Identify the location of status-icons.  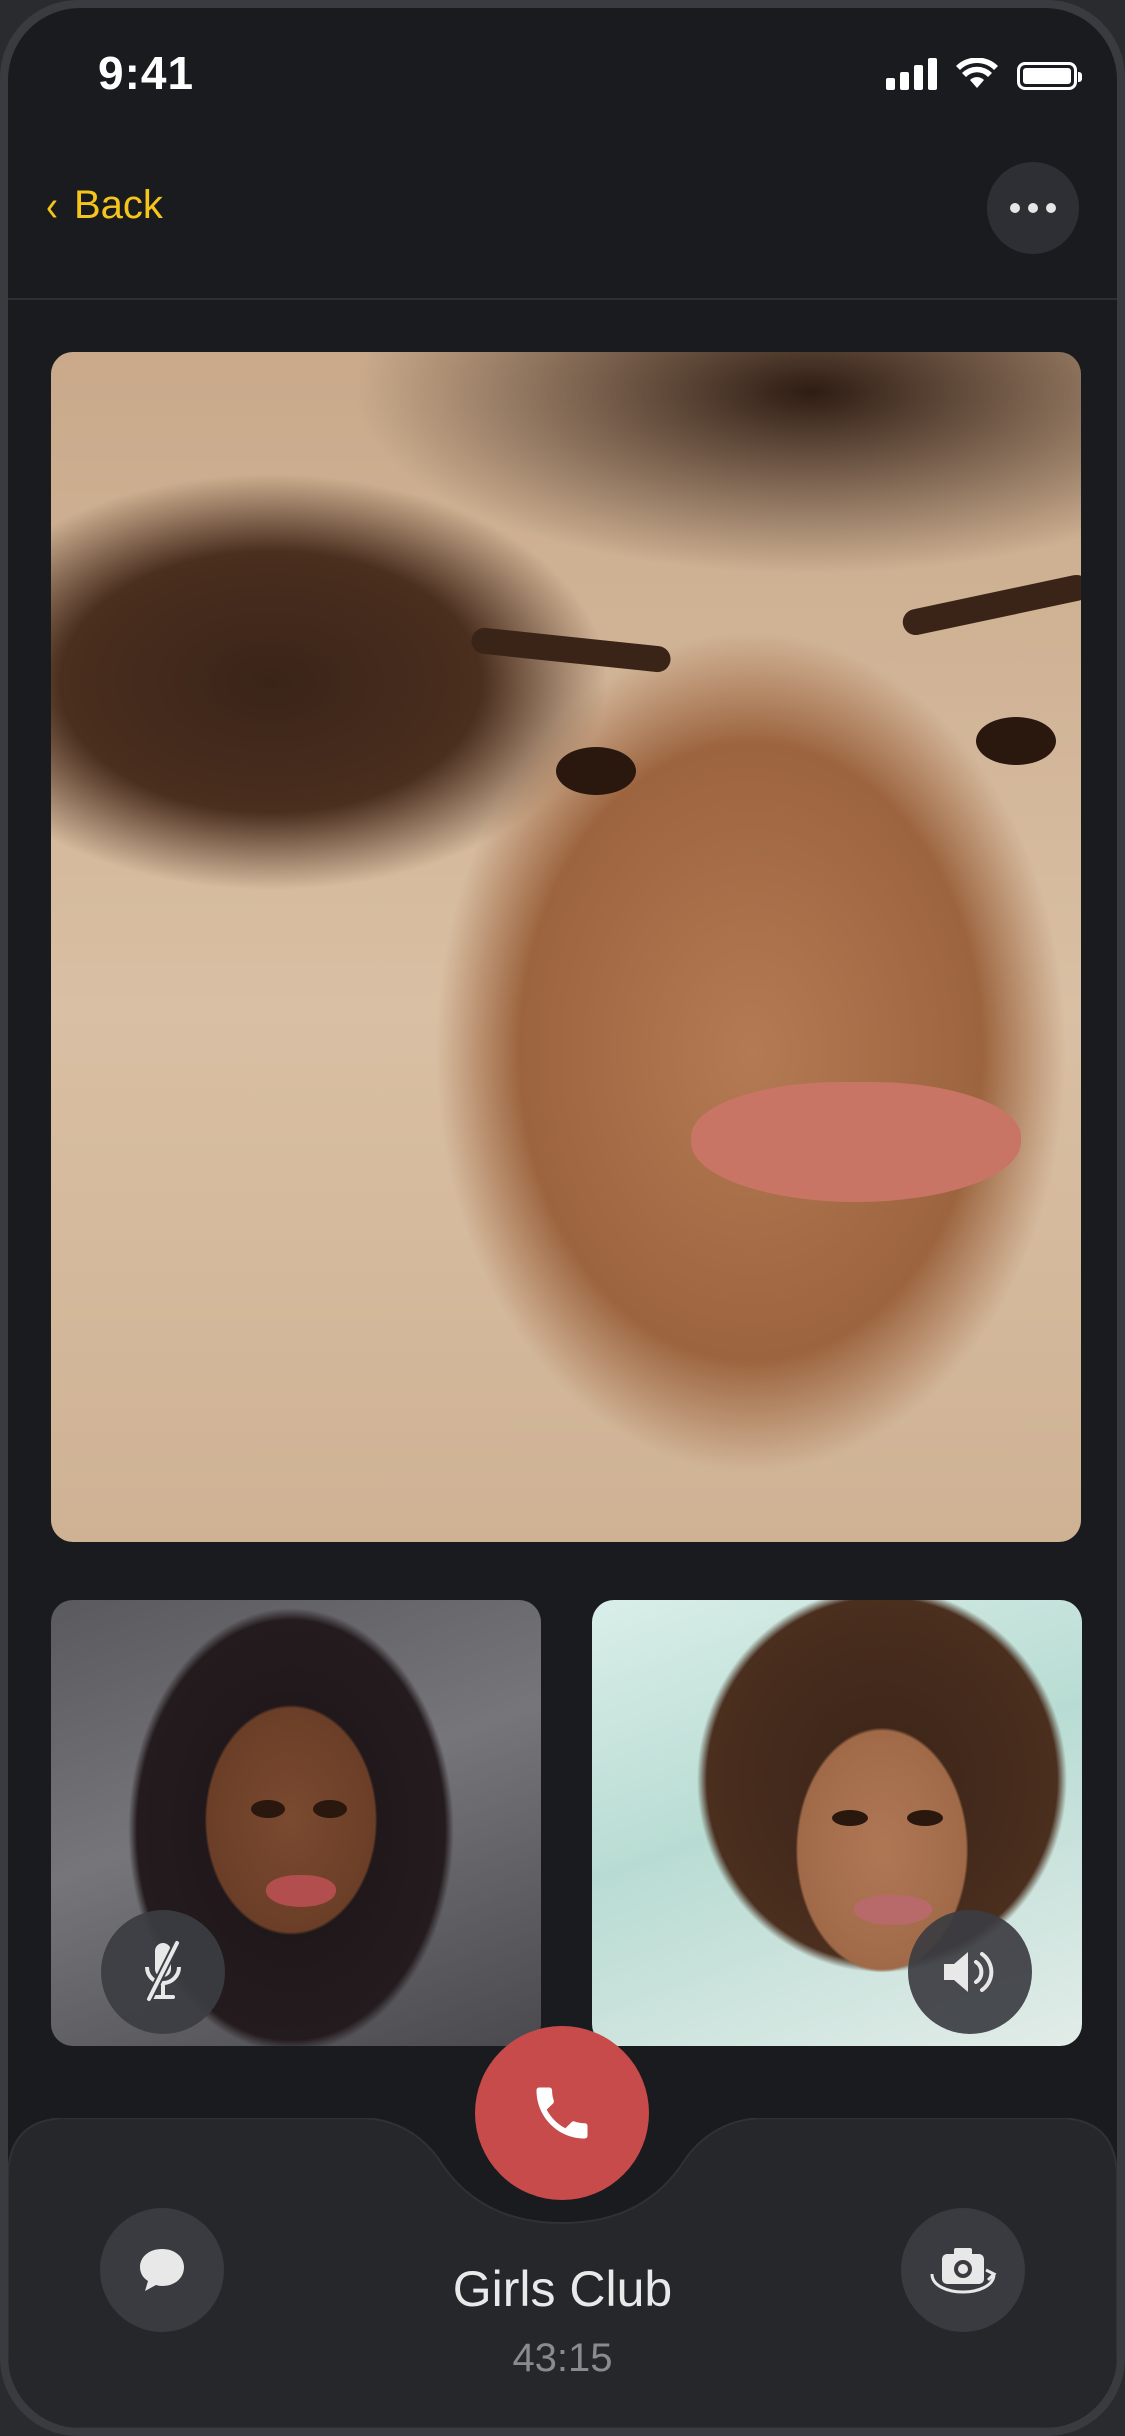
(984, 74).